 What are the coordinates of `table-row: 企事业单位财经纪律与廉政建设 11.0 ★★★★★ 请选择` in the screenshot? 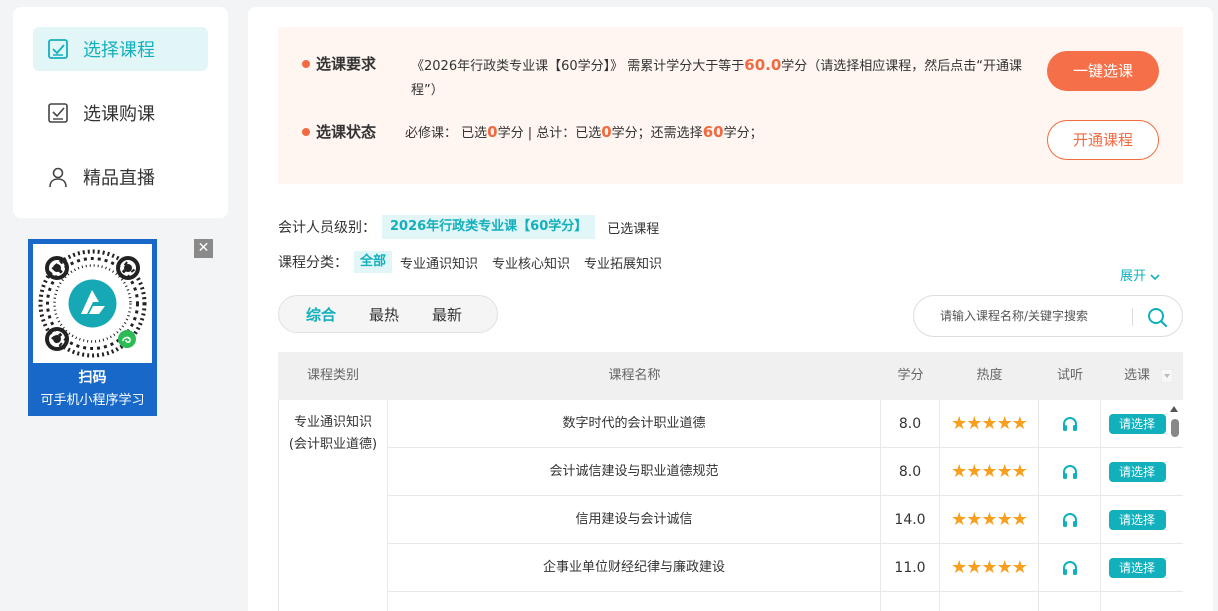 It's located at (785, 568).